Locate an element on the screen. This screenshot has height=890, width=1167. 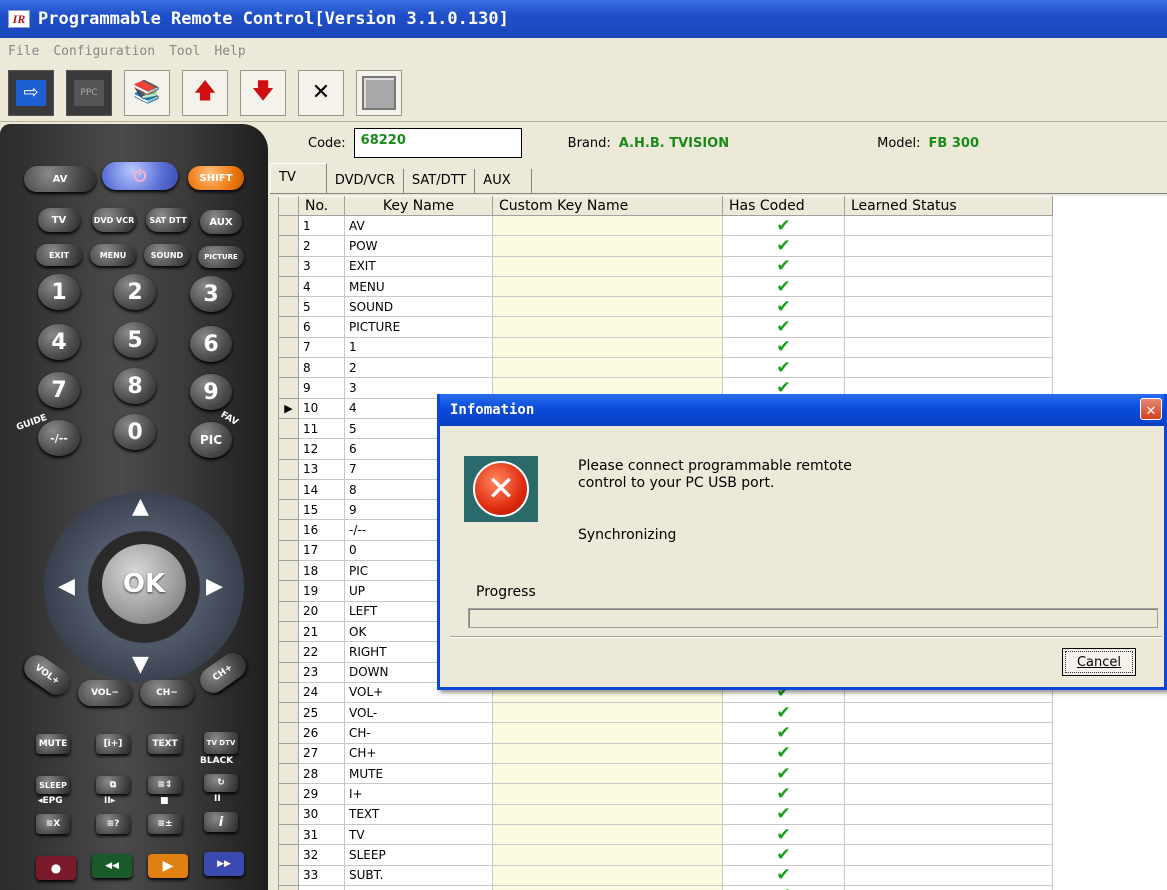
remote-fast-forward-icon: ▶▶ is located at coordinates (224, 864).